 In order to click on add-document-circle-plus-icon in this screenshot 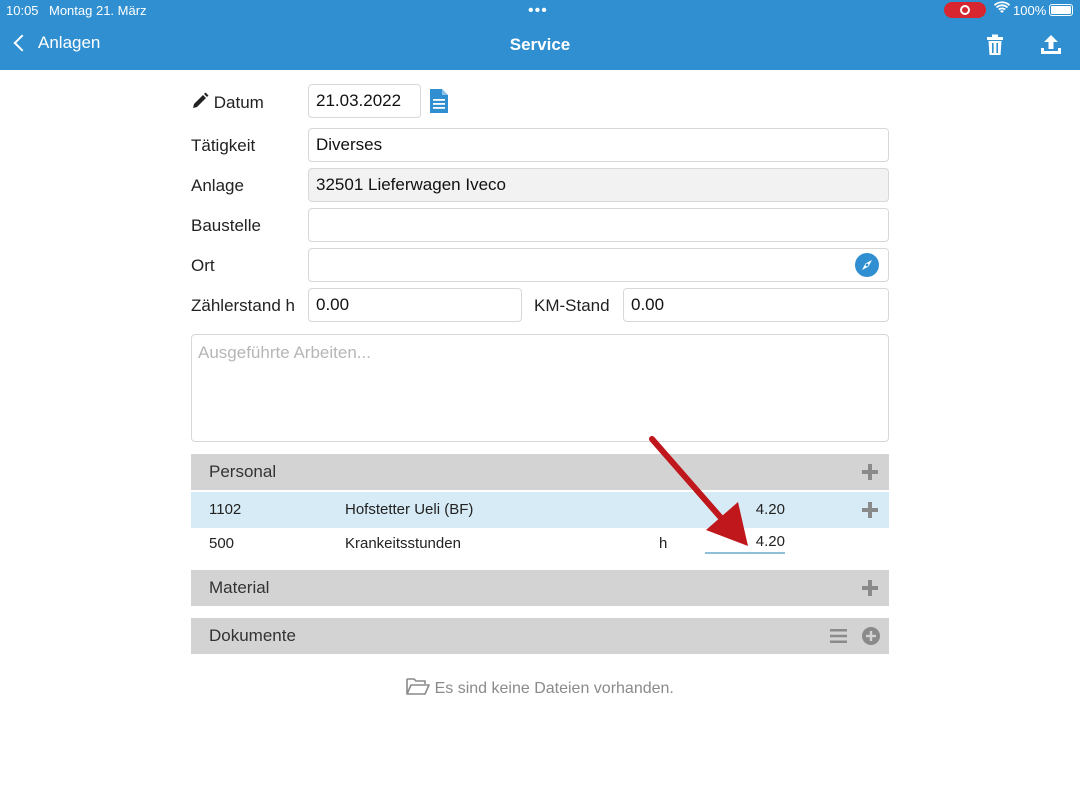, I will do `click(871, 638)`.